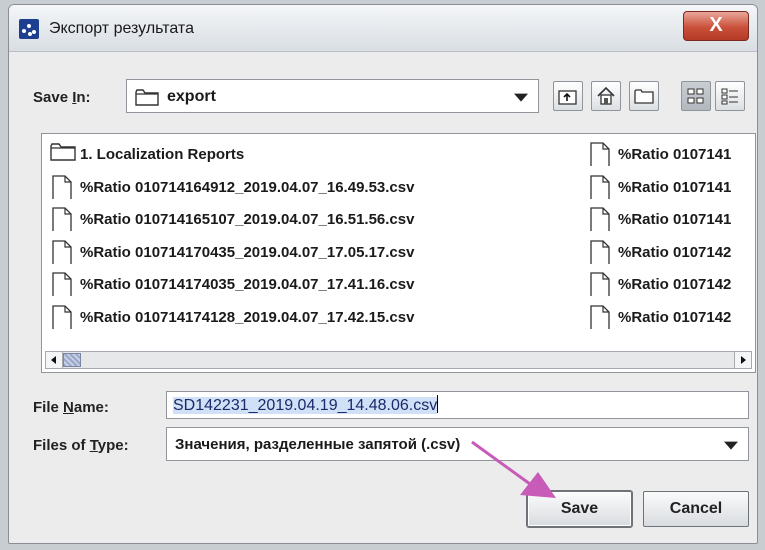 This screenshot has height=550, width=765. What do you see at coordinates (318, 444) in the screenshot?
I see `file-type-value: Значения, разделенные запятой (.csv)` at bounding box center [318, 444].